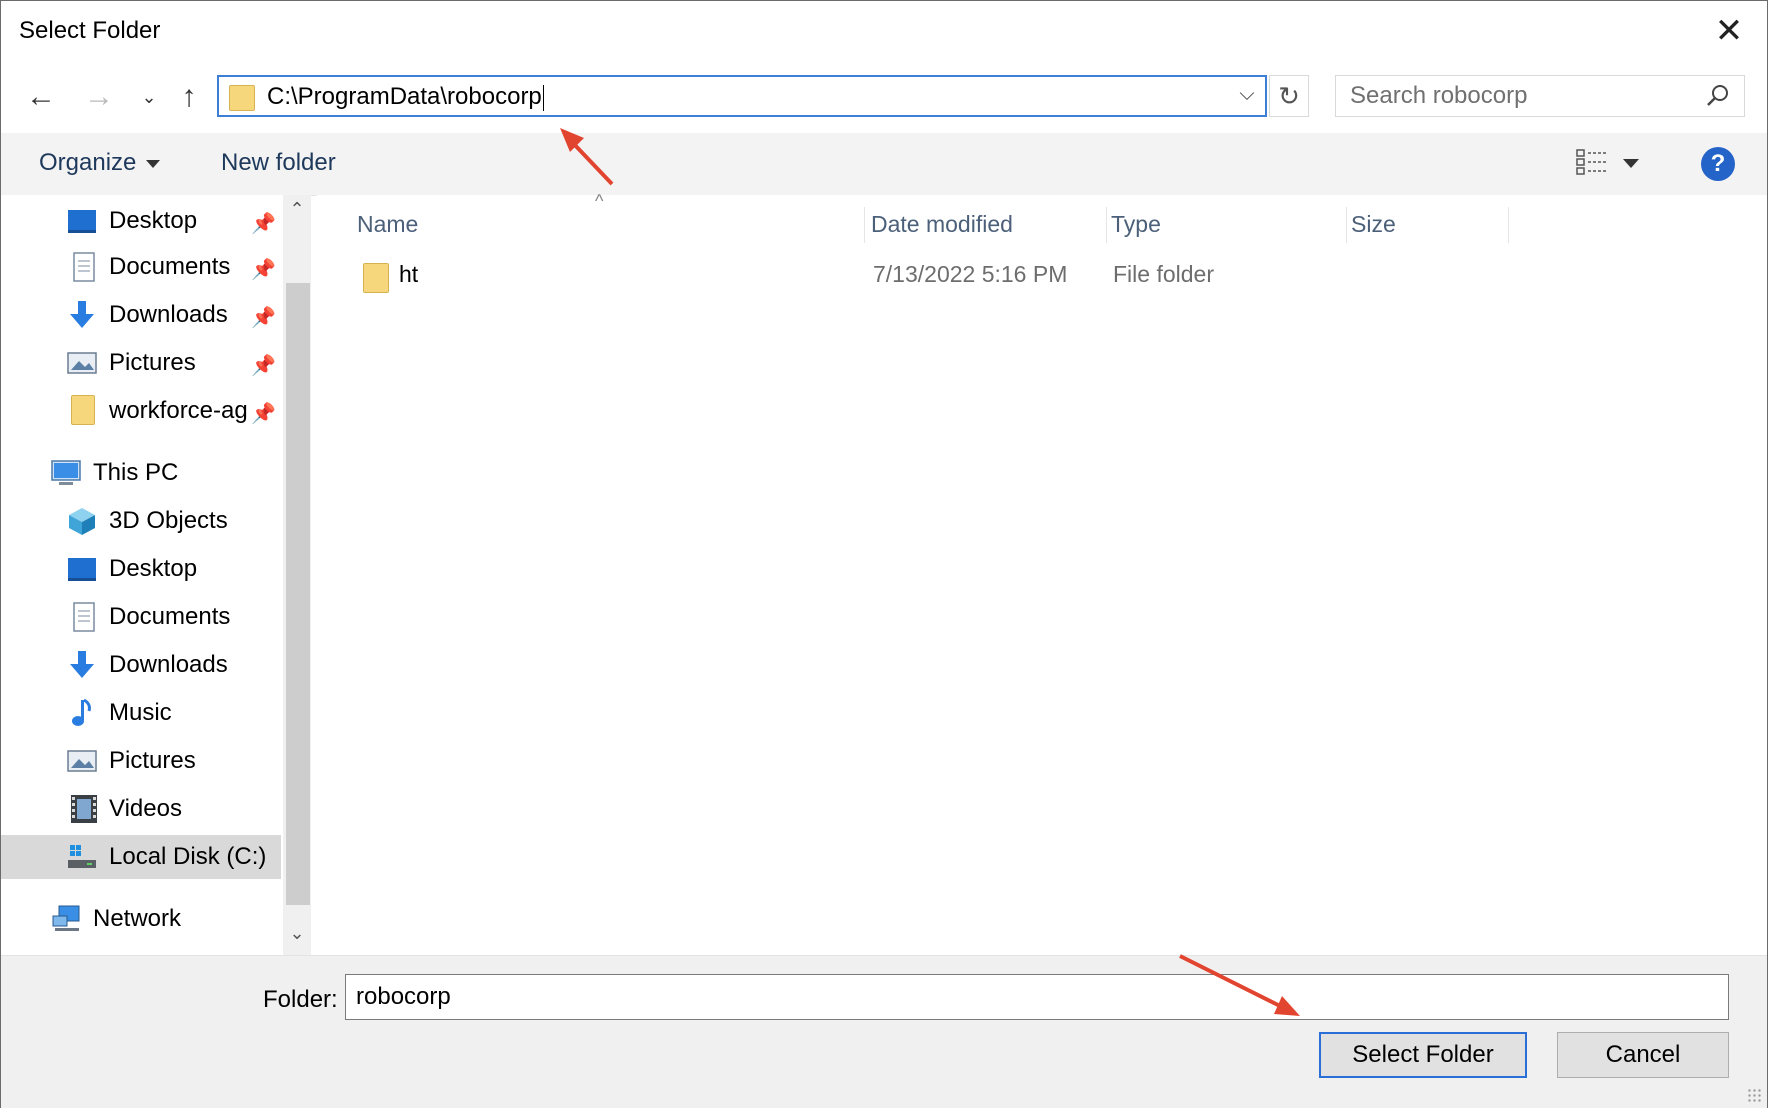 Image resolution: width=1768 pixels, height=1108 pixels. Describe the element at coordinates (82, 521) in the screenshot. I see `3d-objects-icon` at that location.